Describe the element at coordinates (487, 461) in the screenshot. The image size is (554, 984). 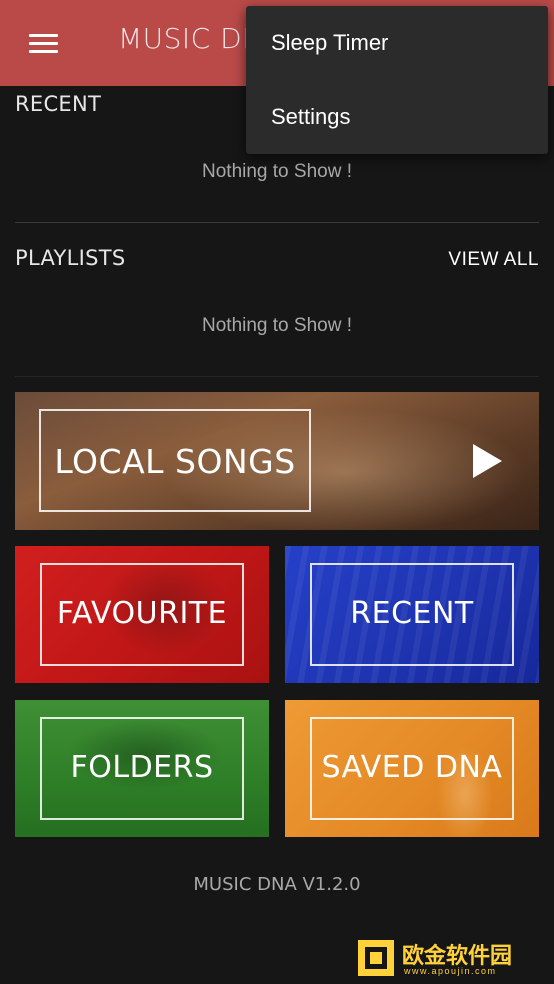
I see `play-icon` at that location.